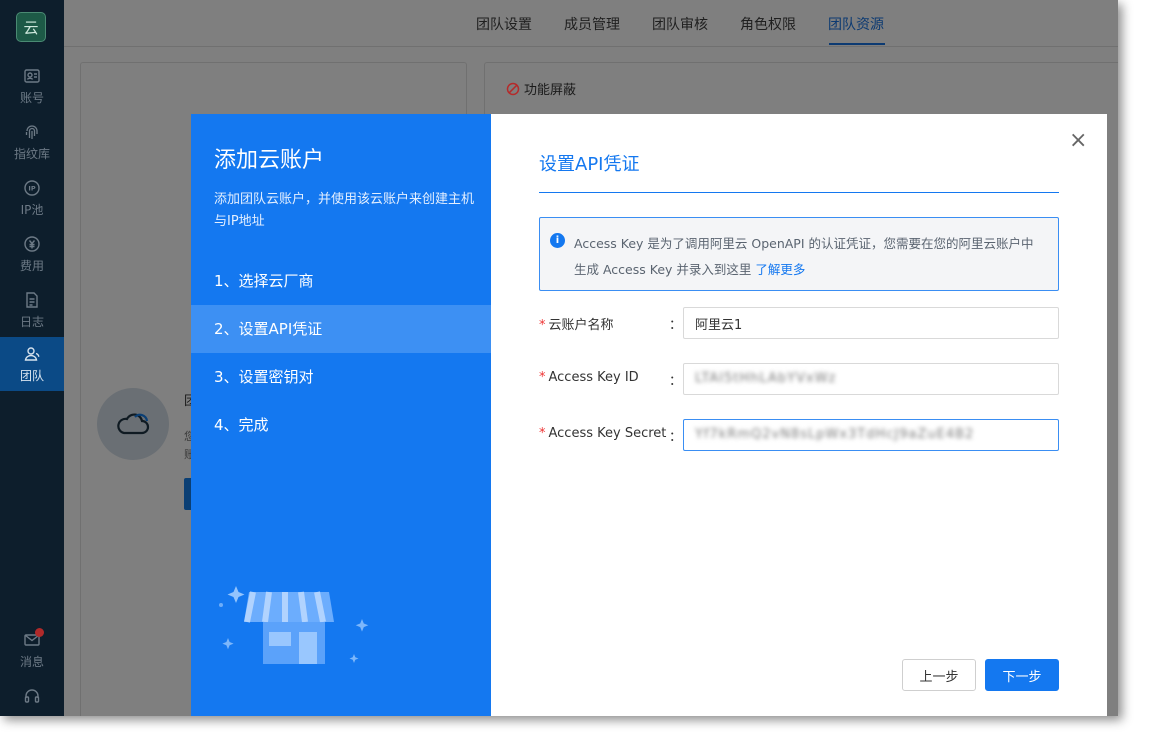  What do you see at coordinates (32, 243) in the screenshot?
I see `yen-icon` at bounding box center [32, 243].